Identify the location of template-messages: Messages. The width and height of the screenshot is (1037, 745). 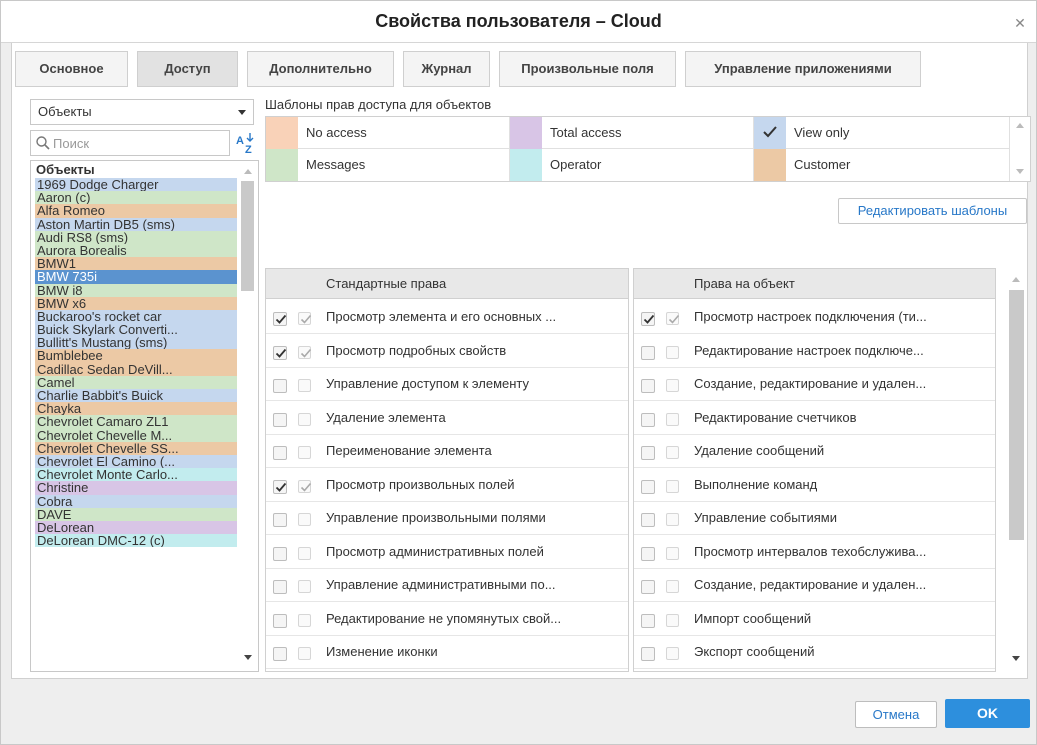
(388, 165).